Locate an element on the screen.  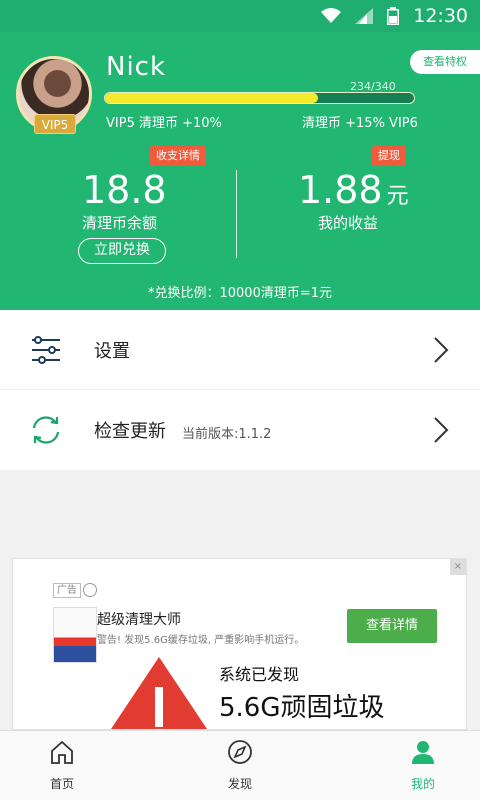
nav-item-mine: 我的 is located at coordinates (423, 765).